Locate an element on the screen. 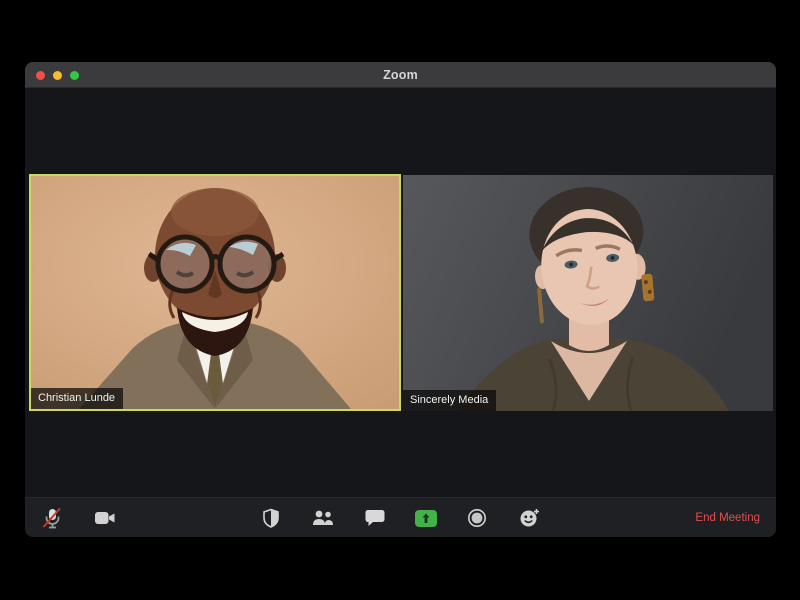 This screenshot has height=600, width=800. participants-button is located at coordinates (323, 518).